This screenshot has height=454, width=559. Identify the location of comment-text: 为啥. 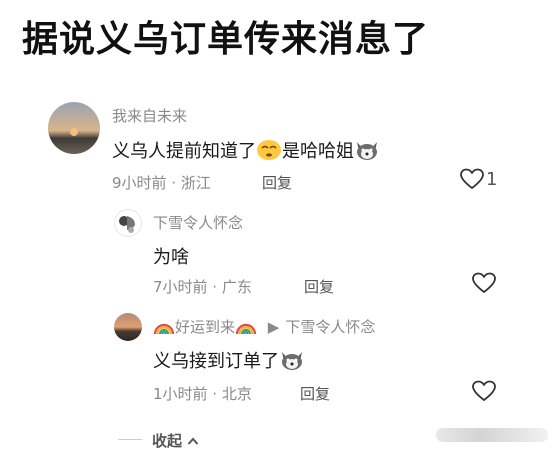
(171, 257).